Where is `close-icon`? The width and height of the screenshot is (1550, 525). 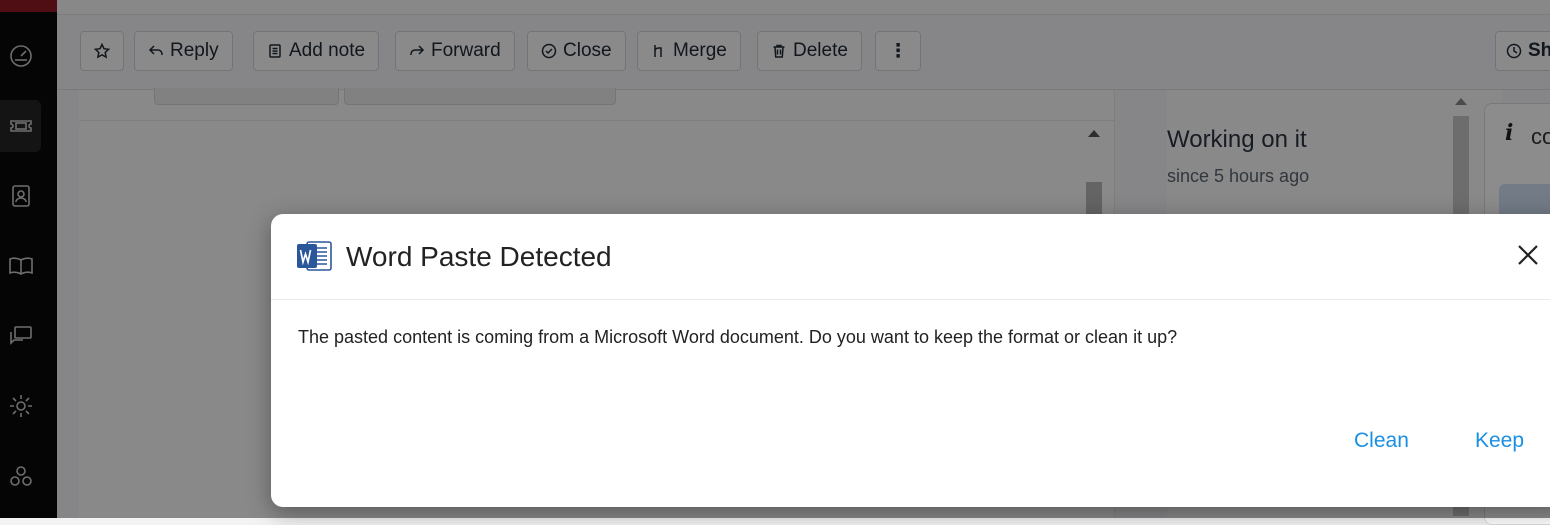 close-icon is located at coordinates (1528, 255).